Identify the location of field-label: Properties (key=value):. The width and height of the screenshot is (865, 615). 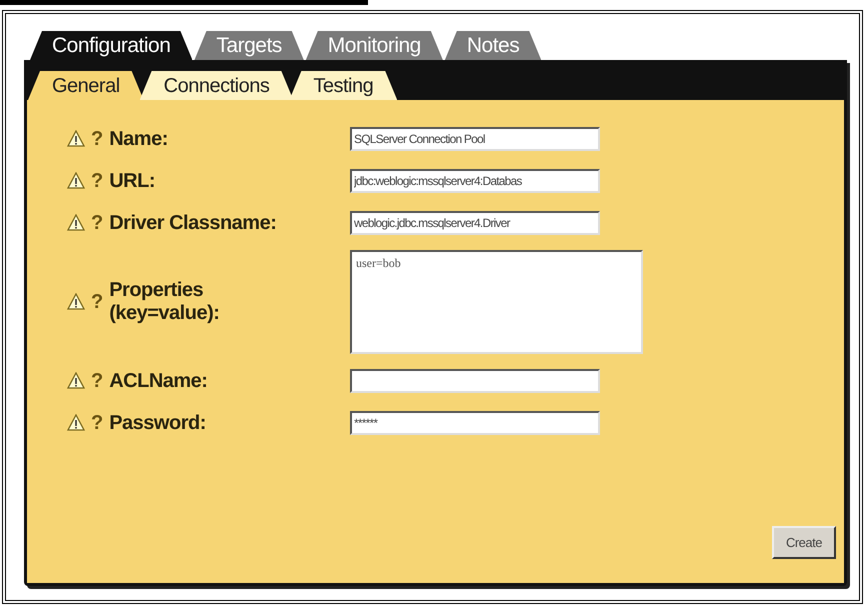
(164, 302).